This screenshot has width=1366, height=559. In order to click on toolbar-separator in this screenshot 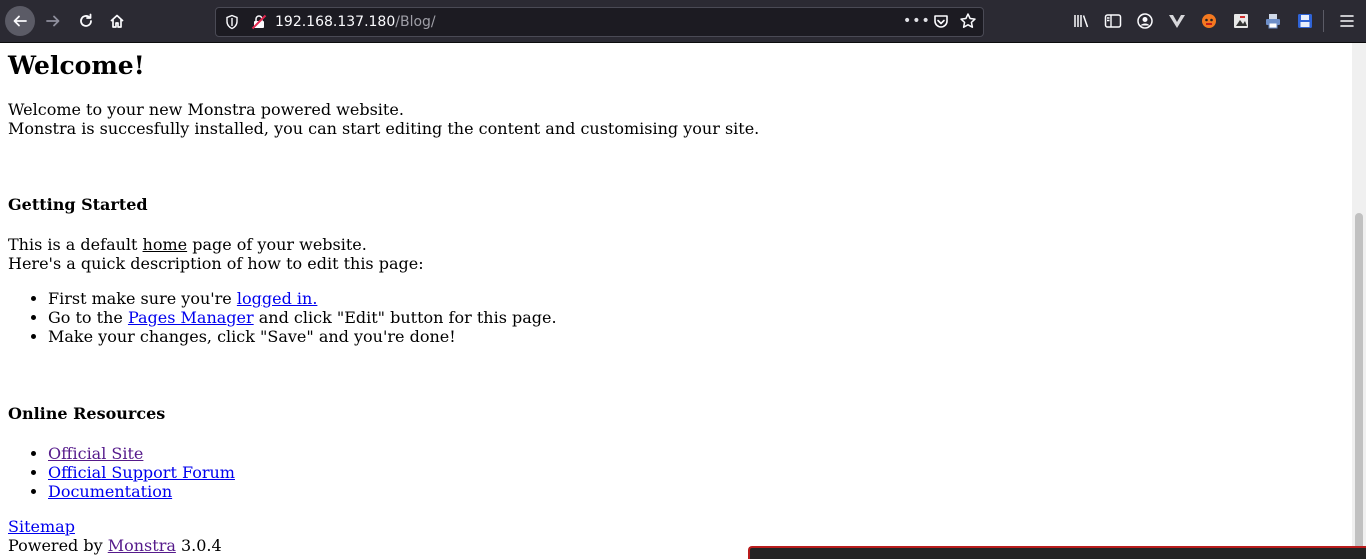, I will do `click(1323, 21)`.